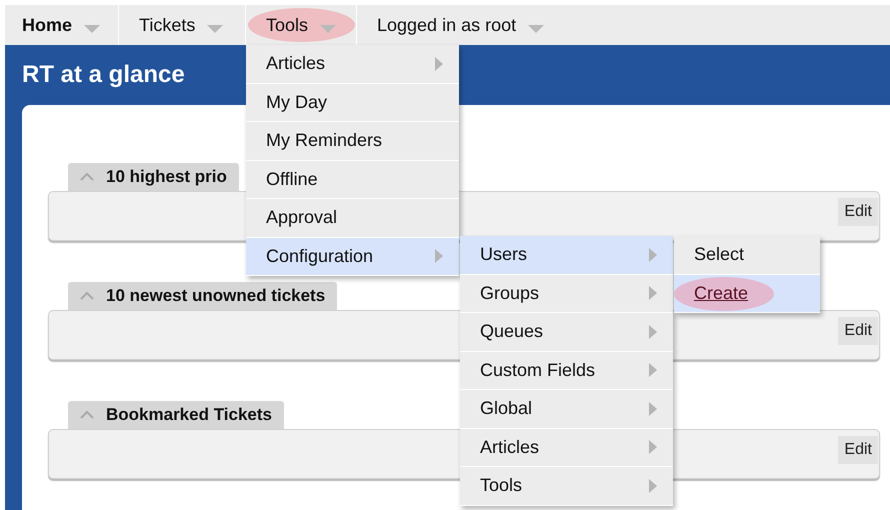  What do you see at coordinates (292, 179) in the screenshot?
I see `menu-item-label: Offline` at bounding box center [292, 179].